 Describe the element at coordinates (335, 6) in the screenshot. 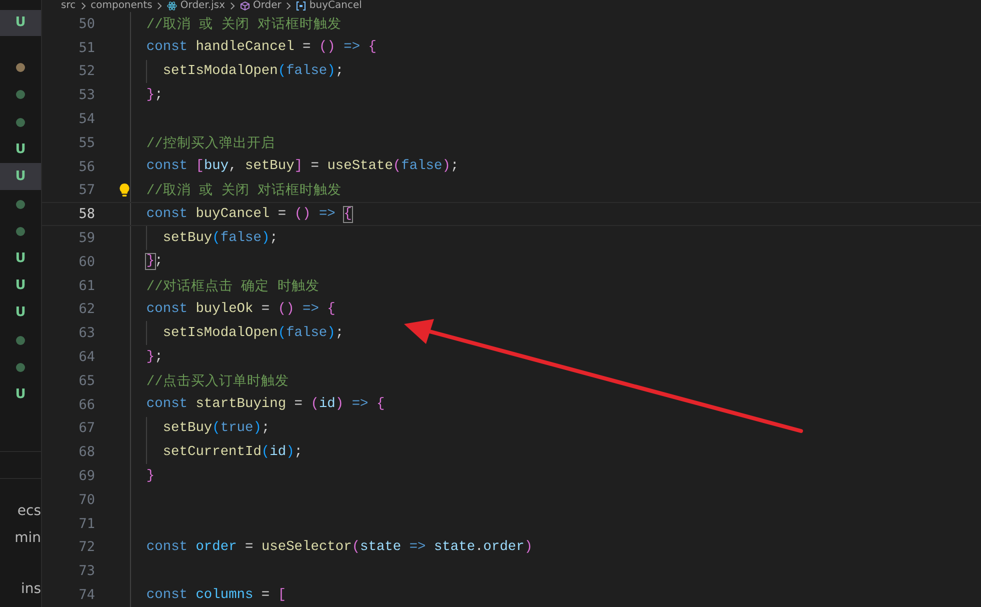

I see `breadcrumb-item: buyCancel` at that location.